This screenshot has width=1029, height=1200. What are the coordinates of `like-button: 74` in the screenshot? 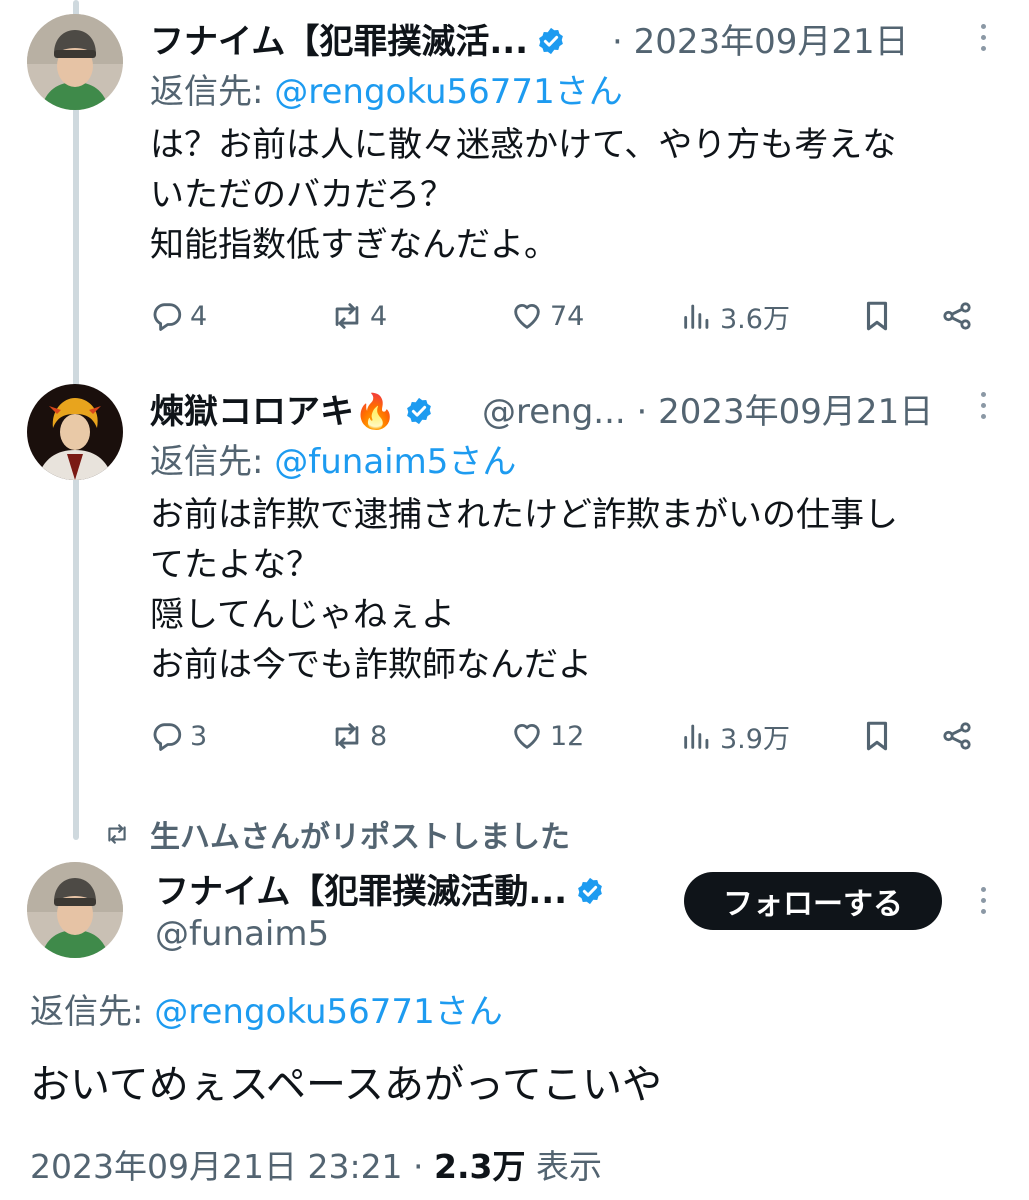 It's located at (547, 316).